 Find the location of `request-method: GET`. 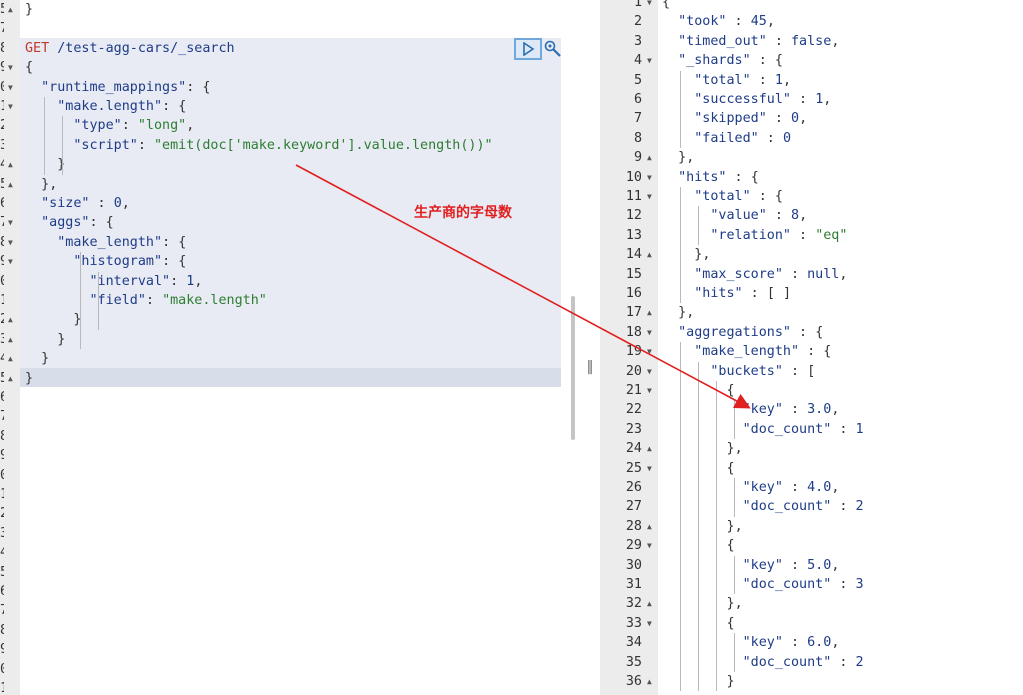

request-method: GET is located at coordinates (37, 48).